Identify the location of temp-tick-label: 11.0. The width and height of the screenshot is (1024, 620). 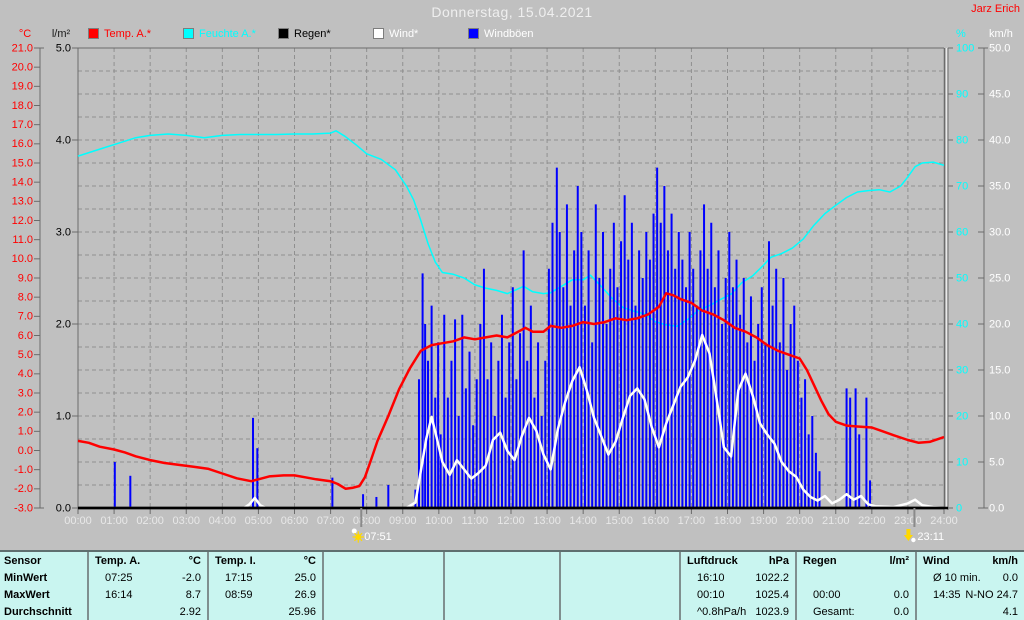
(22, 240).